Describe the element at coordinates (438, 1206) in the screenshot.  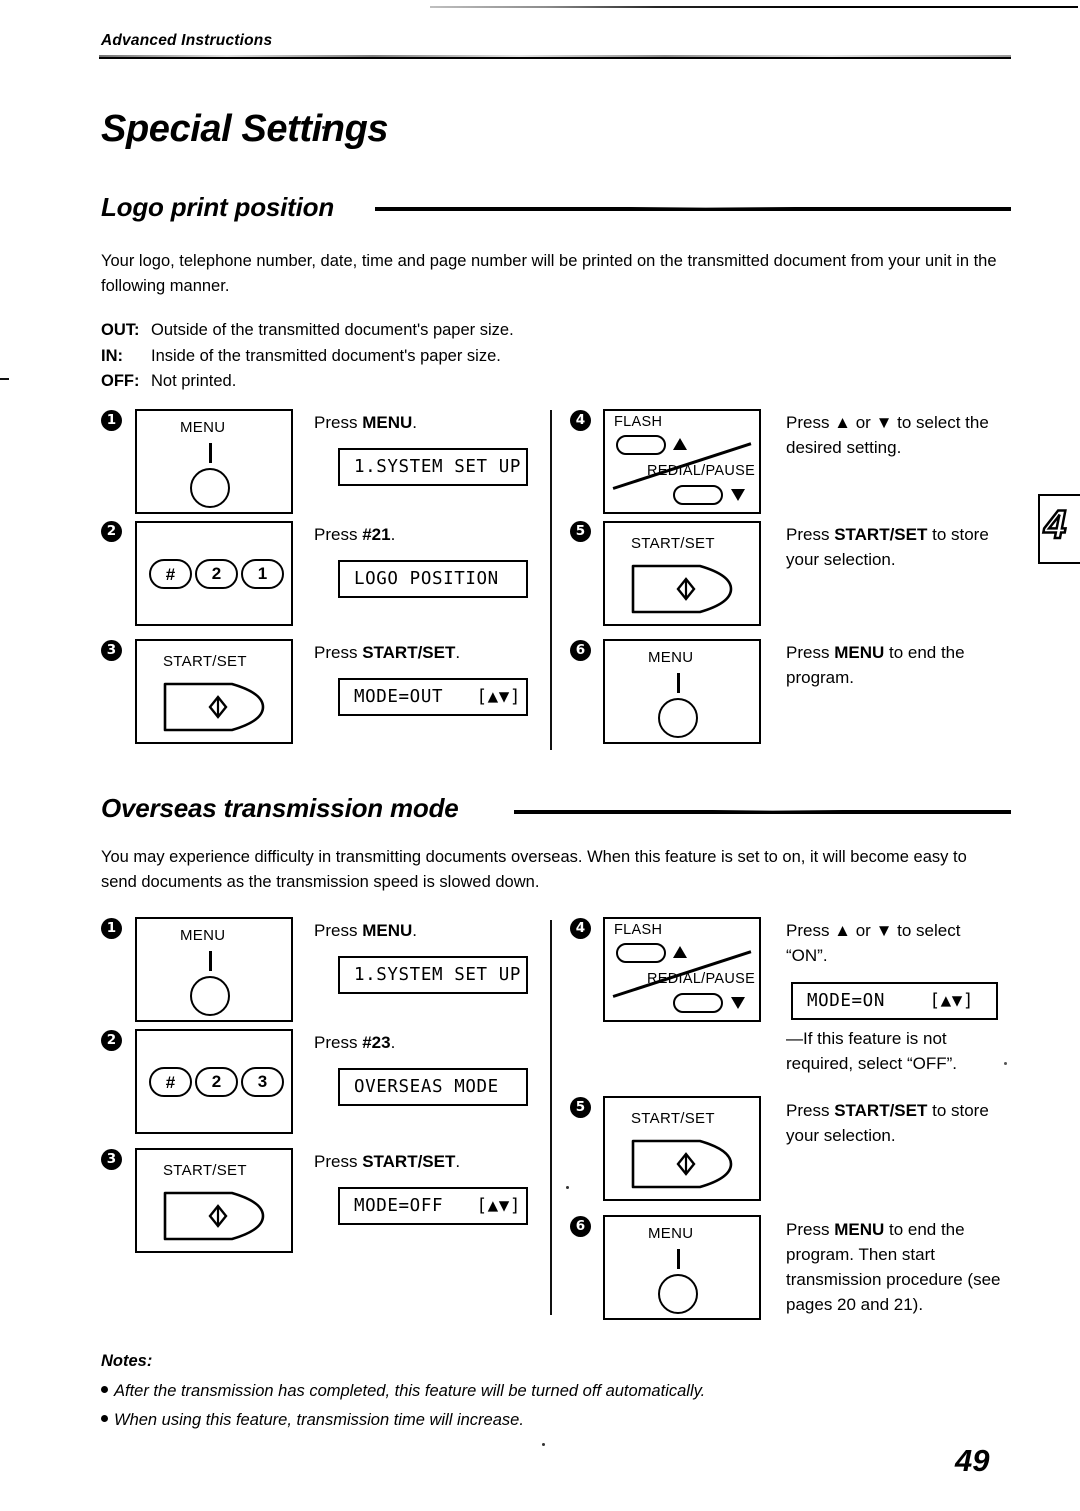
I see `lcd-text: MODE=OFF [▲▼]` at that location.